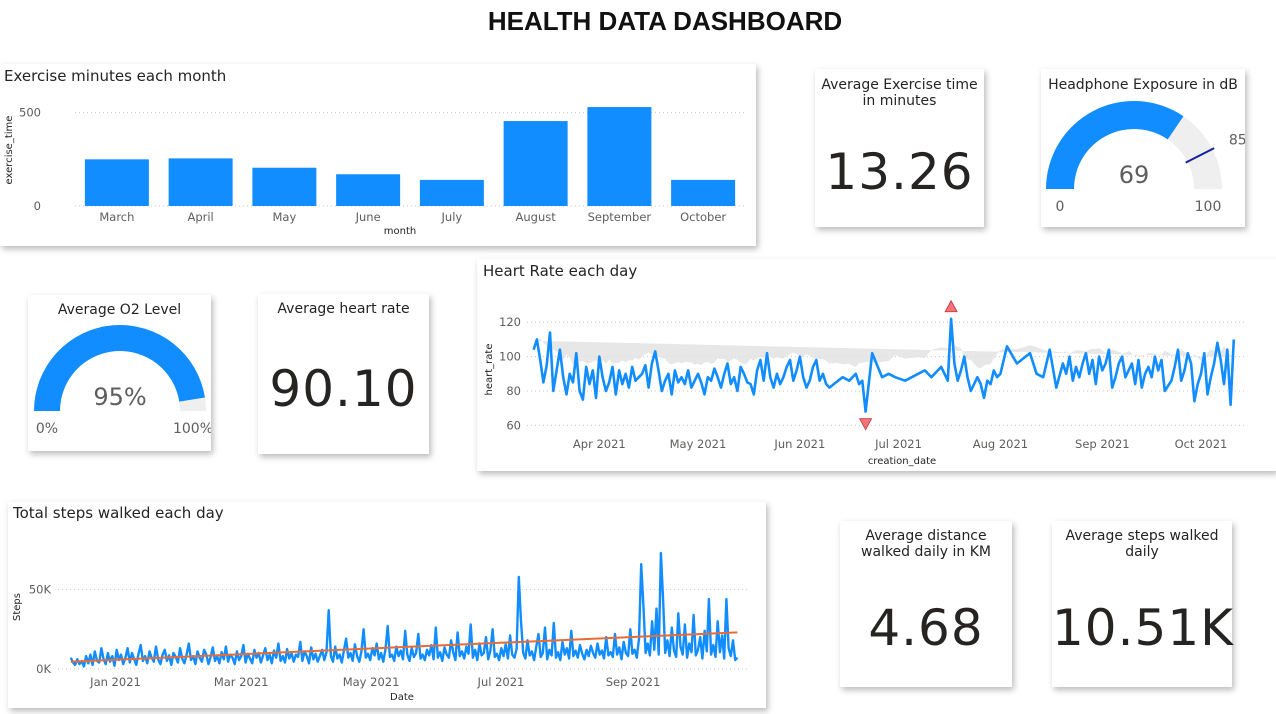 The image size is (1276, 714). Describe the element at coordinates (599, 444) in the screenshot. I see `x-tick-label: Apr 2021` at that location.